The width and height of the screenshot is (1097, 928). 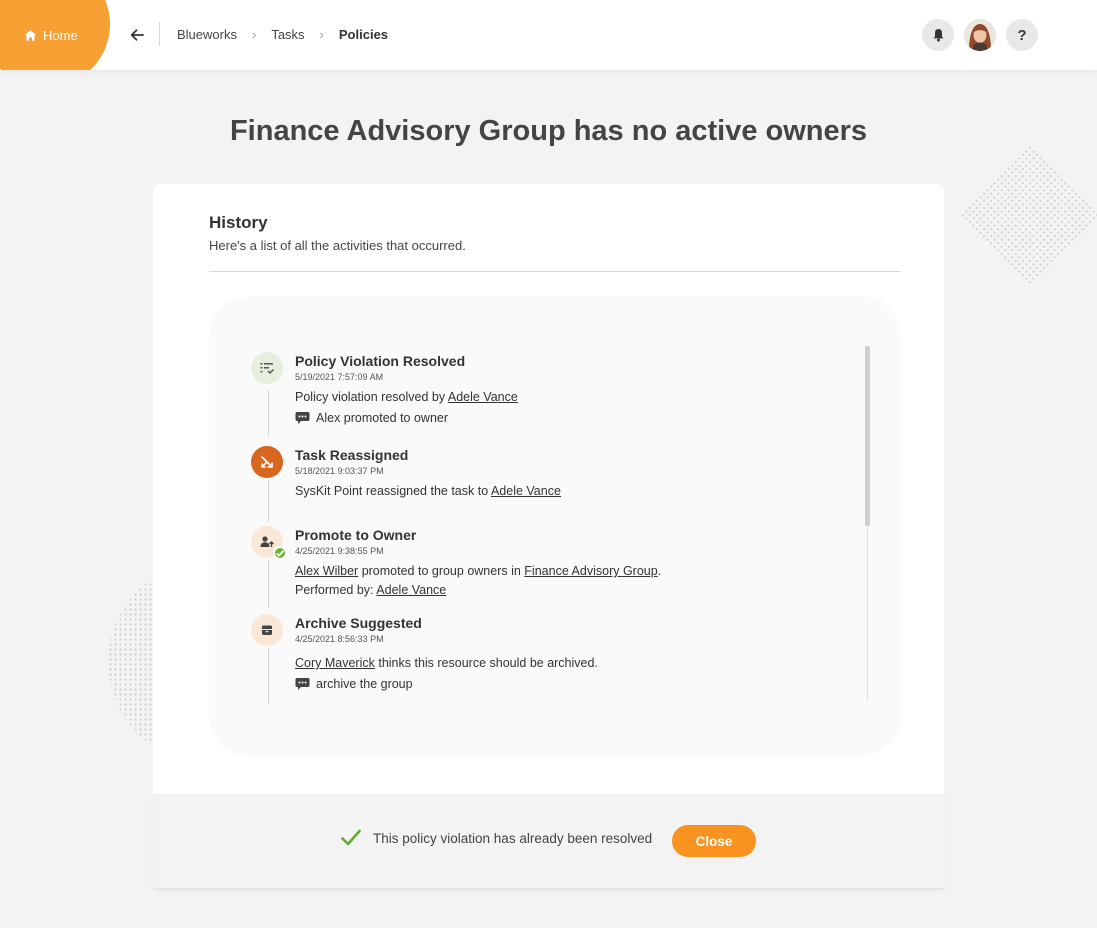 What do you see at coordinates (287, 34) in the screenshot?
I see `breadcrumb-item-tasks: Tasks` at bounding box center [287, 34].